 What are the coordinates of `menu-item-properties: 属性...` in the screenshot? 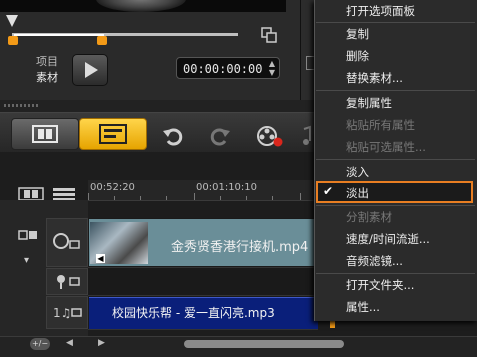 It's located at (363, 307).